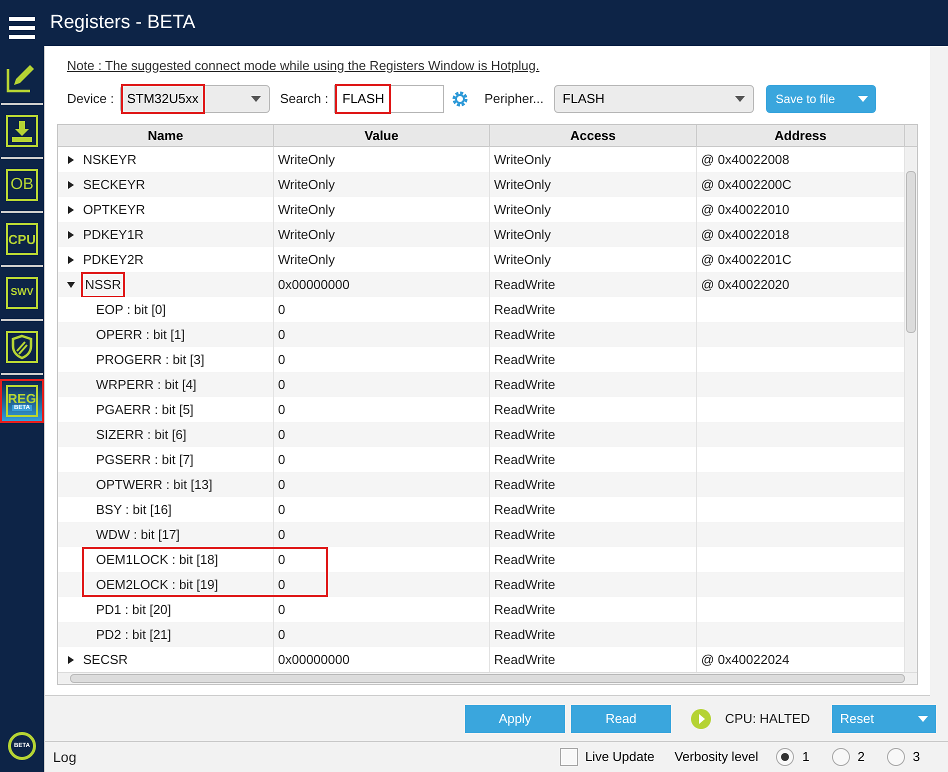 The width and height of the screenshot is (948, 772). Describe the element at coordinates (569, 757) in the screenshot. I see `live-update-checkbox` at that location.